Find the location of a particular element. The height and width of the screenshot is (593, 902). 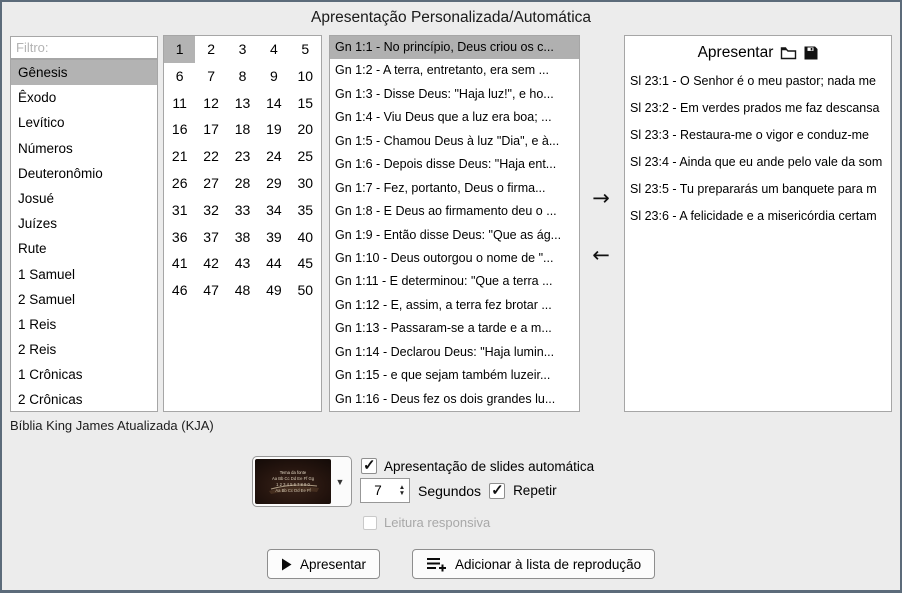

book-list-item: Gênesis is located at coordinates (84, 73).